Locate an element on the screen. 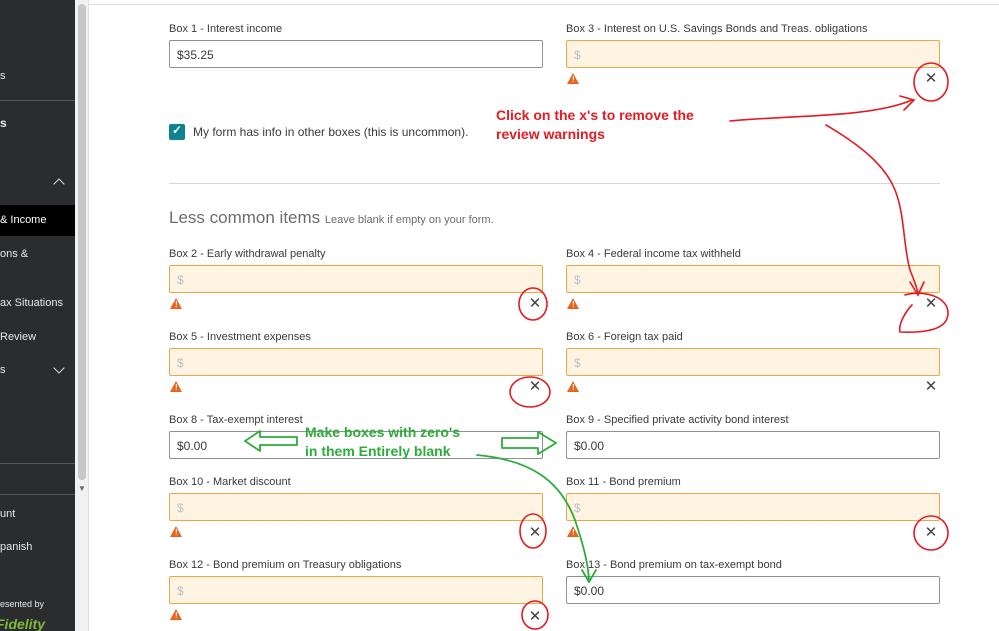 Image resolution: width=999 pixels, height=631 pixels. red-annotation-line2: review warnings is located at coordinates (550, 134).